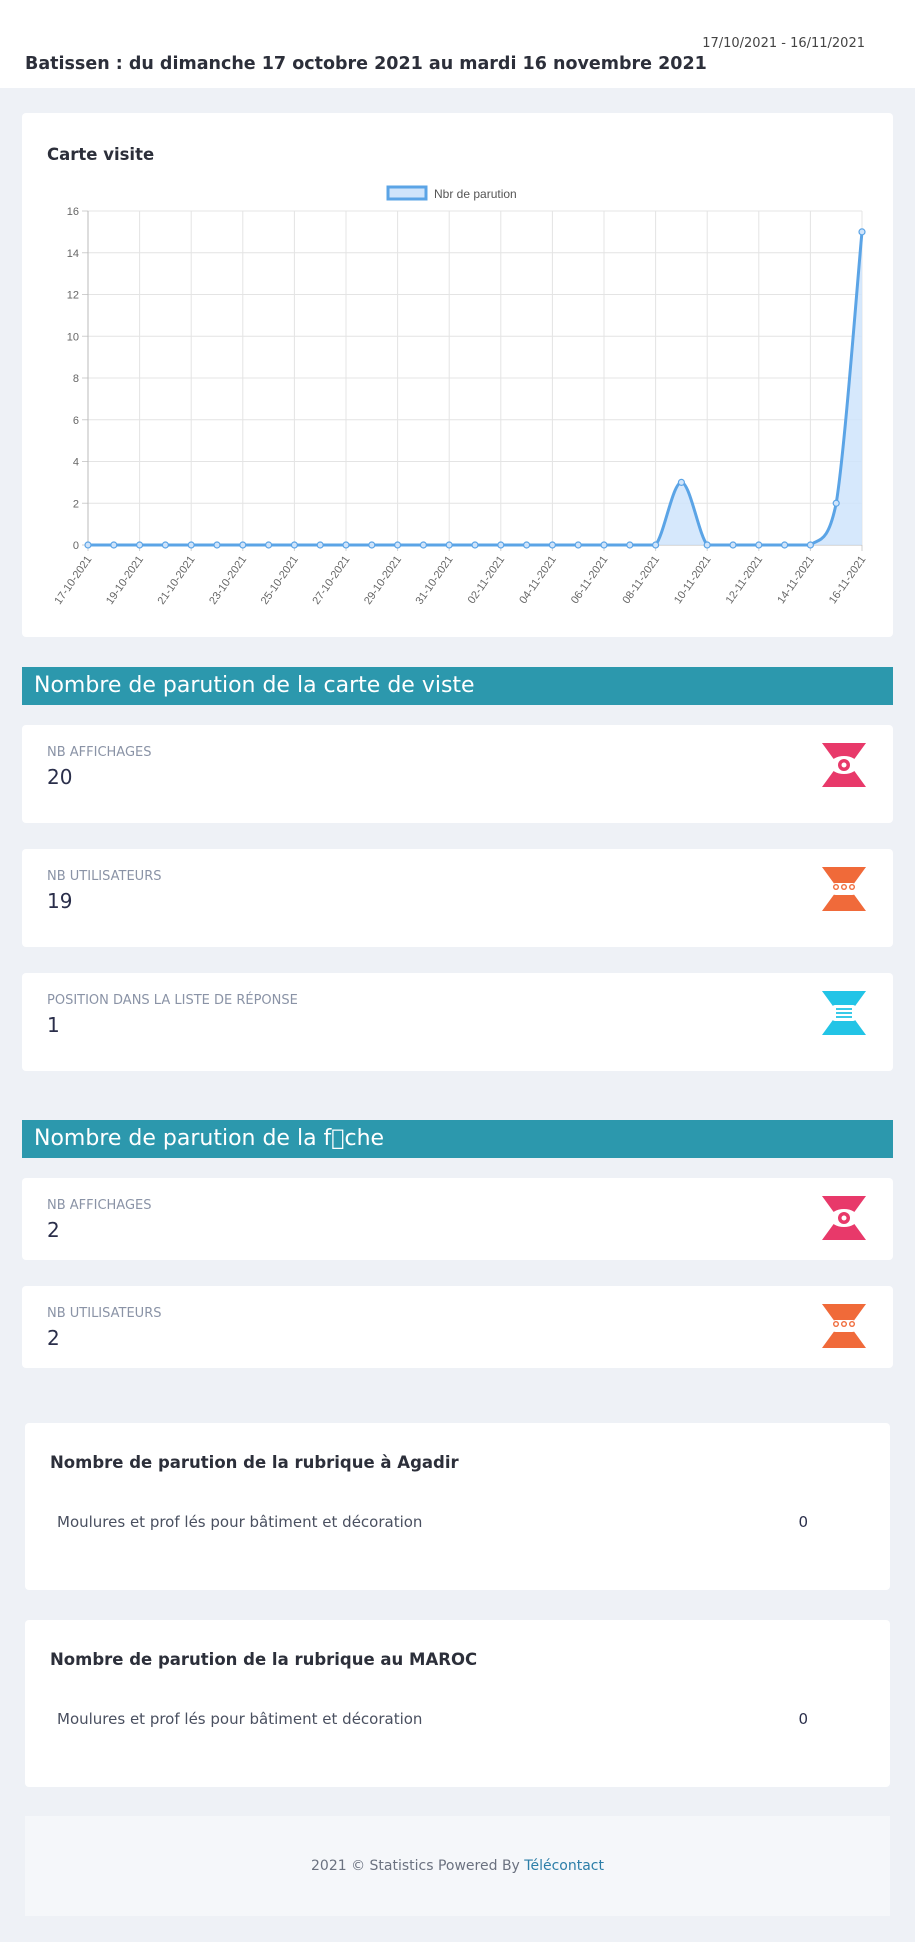 The image size is (915, 1942). I want to click on y-tick-label: 6, so click(76, 421).